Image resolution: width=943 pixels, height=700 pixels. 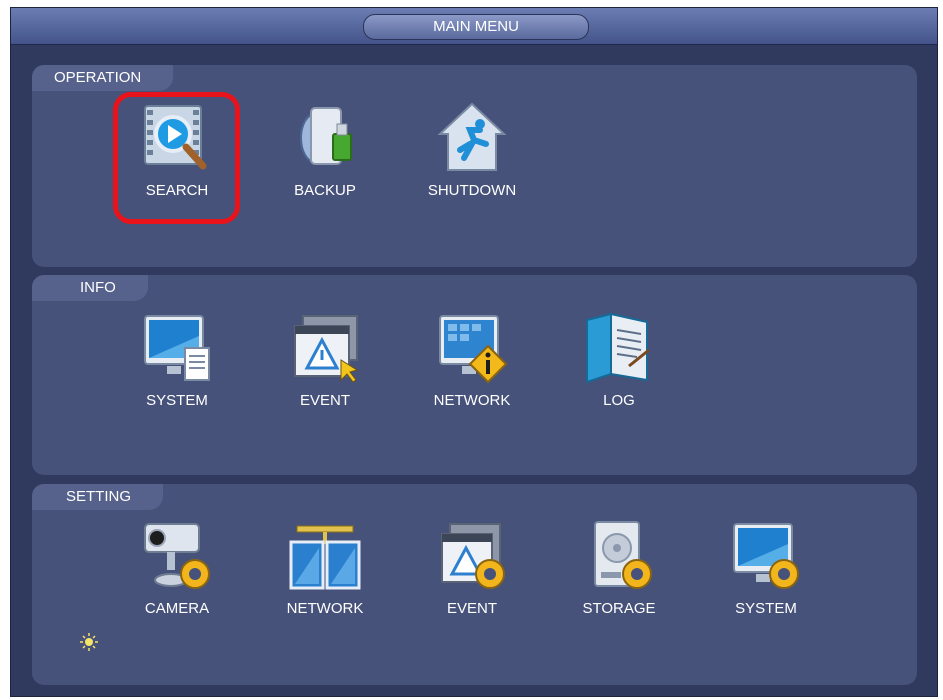 What do you see at coordinates (326, 136) in the screenshot?
I see `backup-usb-icon` at bounding box center [326, 136].